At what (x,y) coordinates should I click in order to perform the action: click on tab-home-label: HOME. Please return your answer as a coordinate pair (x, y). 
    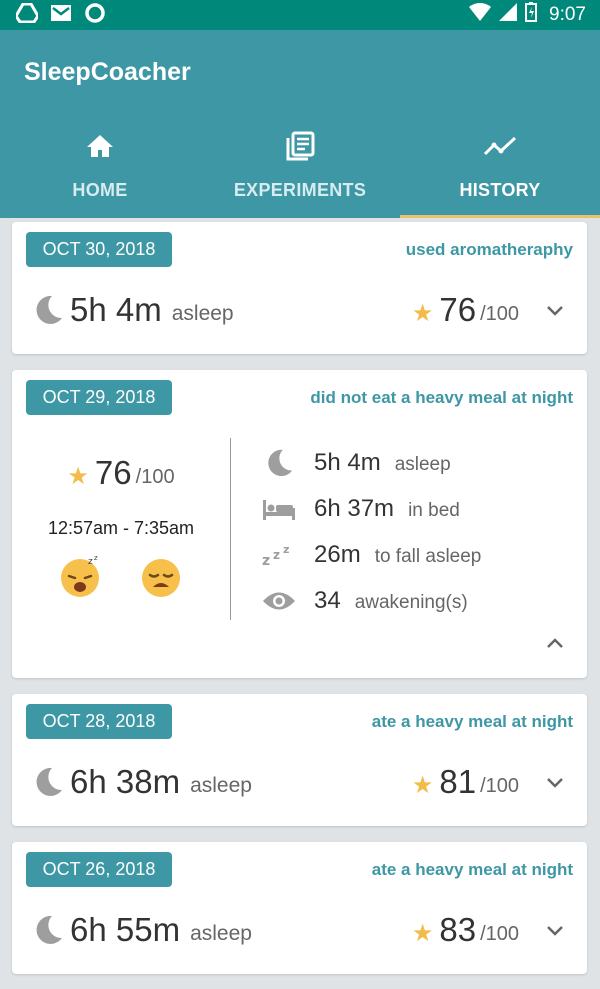
    Looking at the image, I should click on (100, 190).